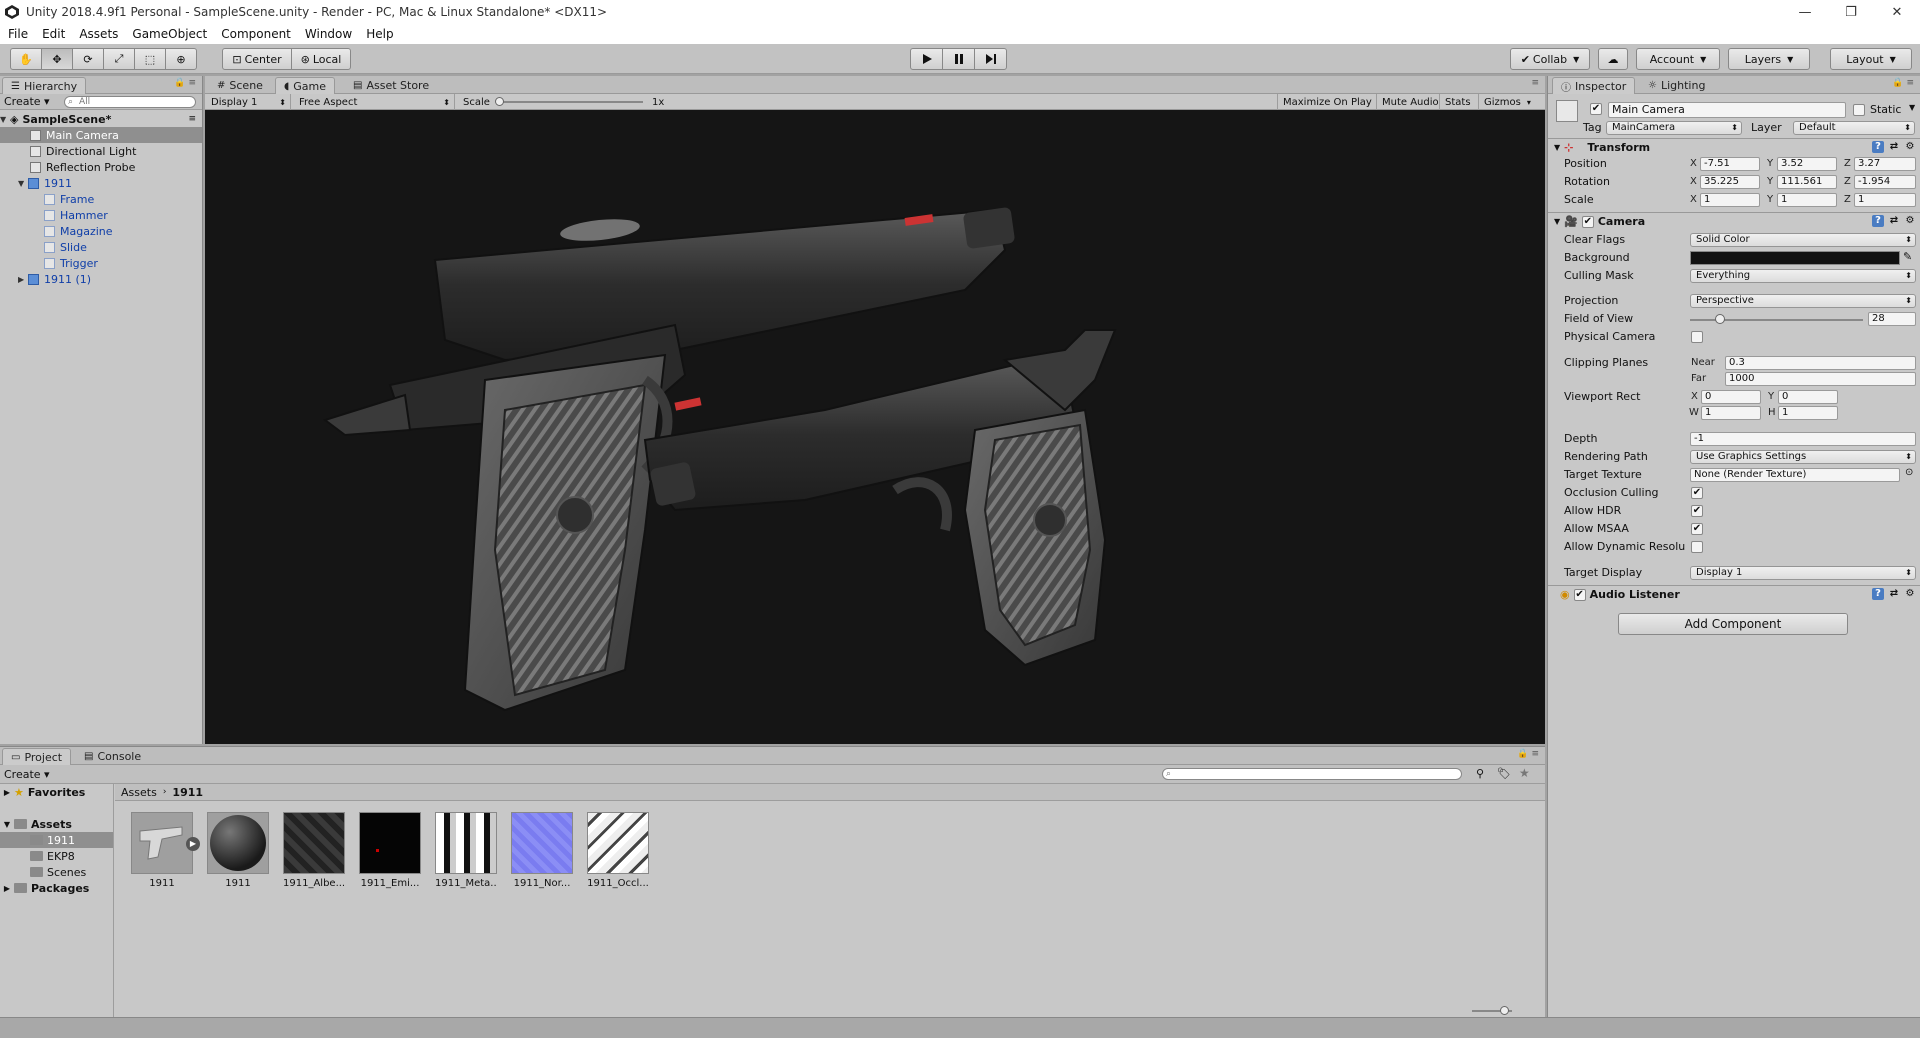 The width and height of the screenshot is (1920, 1038). What do you see at coordinates (1720, 319) in the screenshot?
I see `fov-slider-handle` at bounding box center [1720, 319].